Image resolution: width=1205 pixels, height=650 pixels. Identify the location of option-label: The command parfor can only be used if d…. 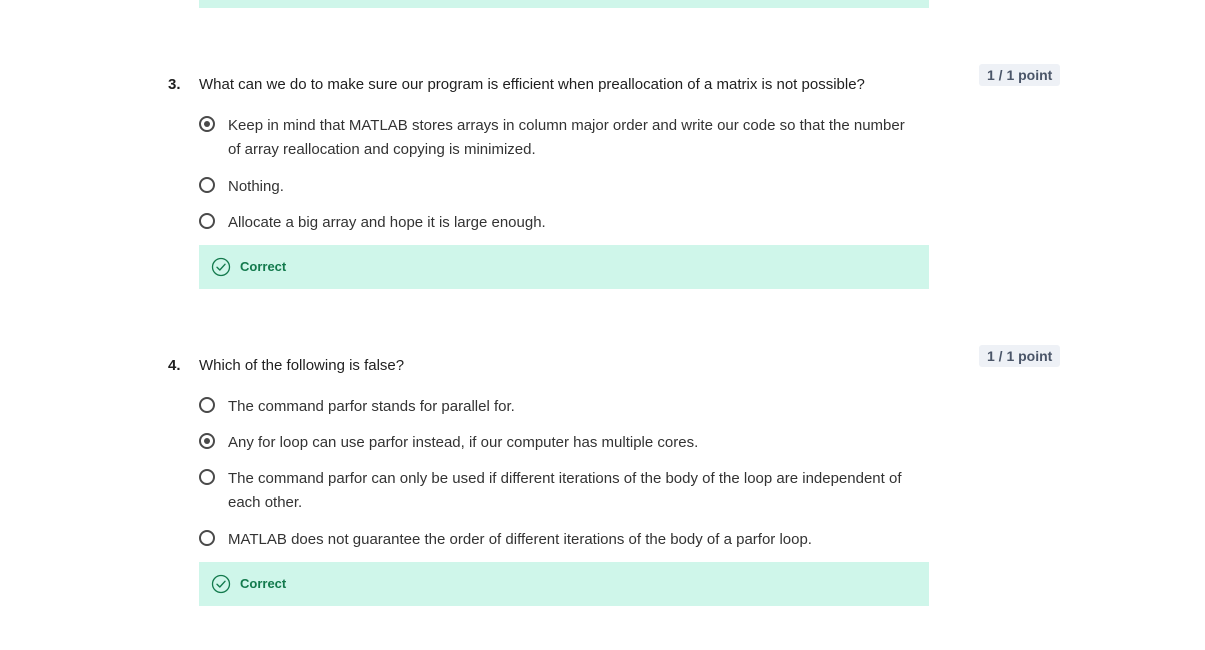
(565, 490).